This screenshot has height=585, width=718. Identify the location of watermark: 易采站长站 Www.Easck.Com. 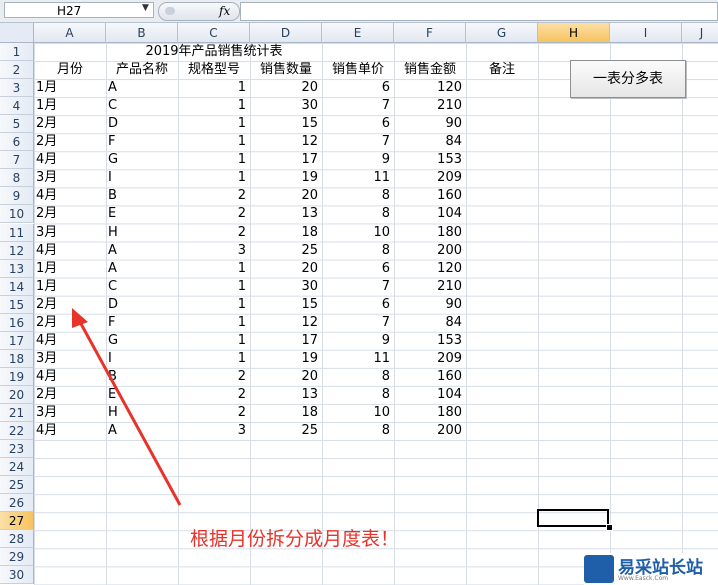
(651, 569).